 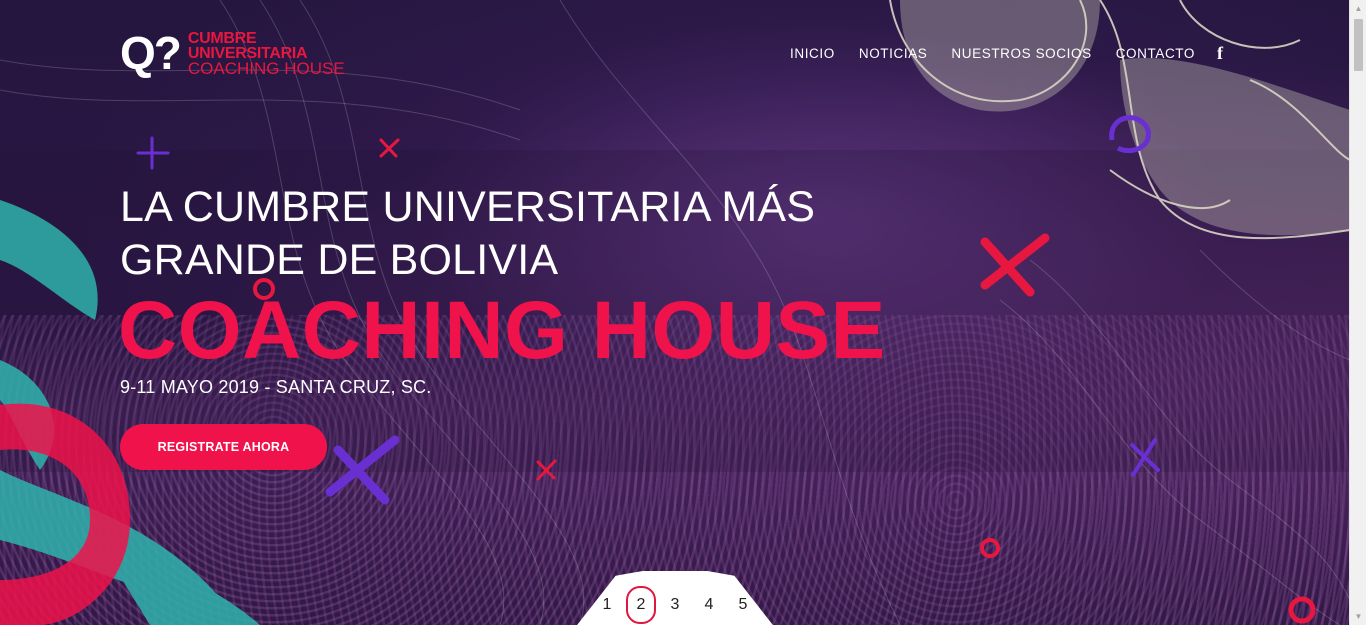 What do you see at coordinates (222, 38) in the screenshot?
I see `logo-line-1: CUMBRE` at bounding box center [222, 38].